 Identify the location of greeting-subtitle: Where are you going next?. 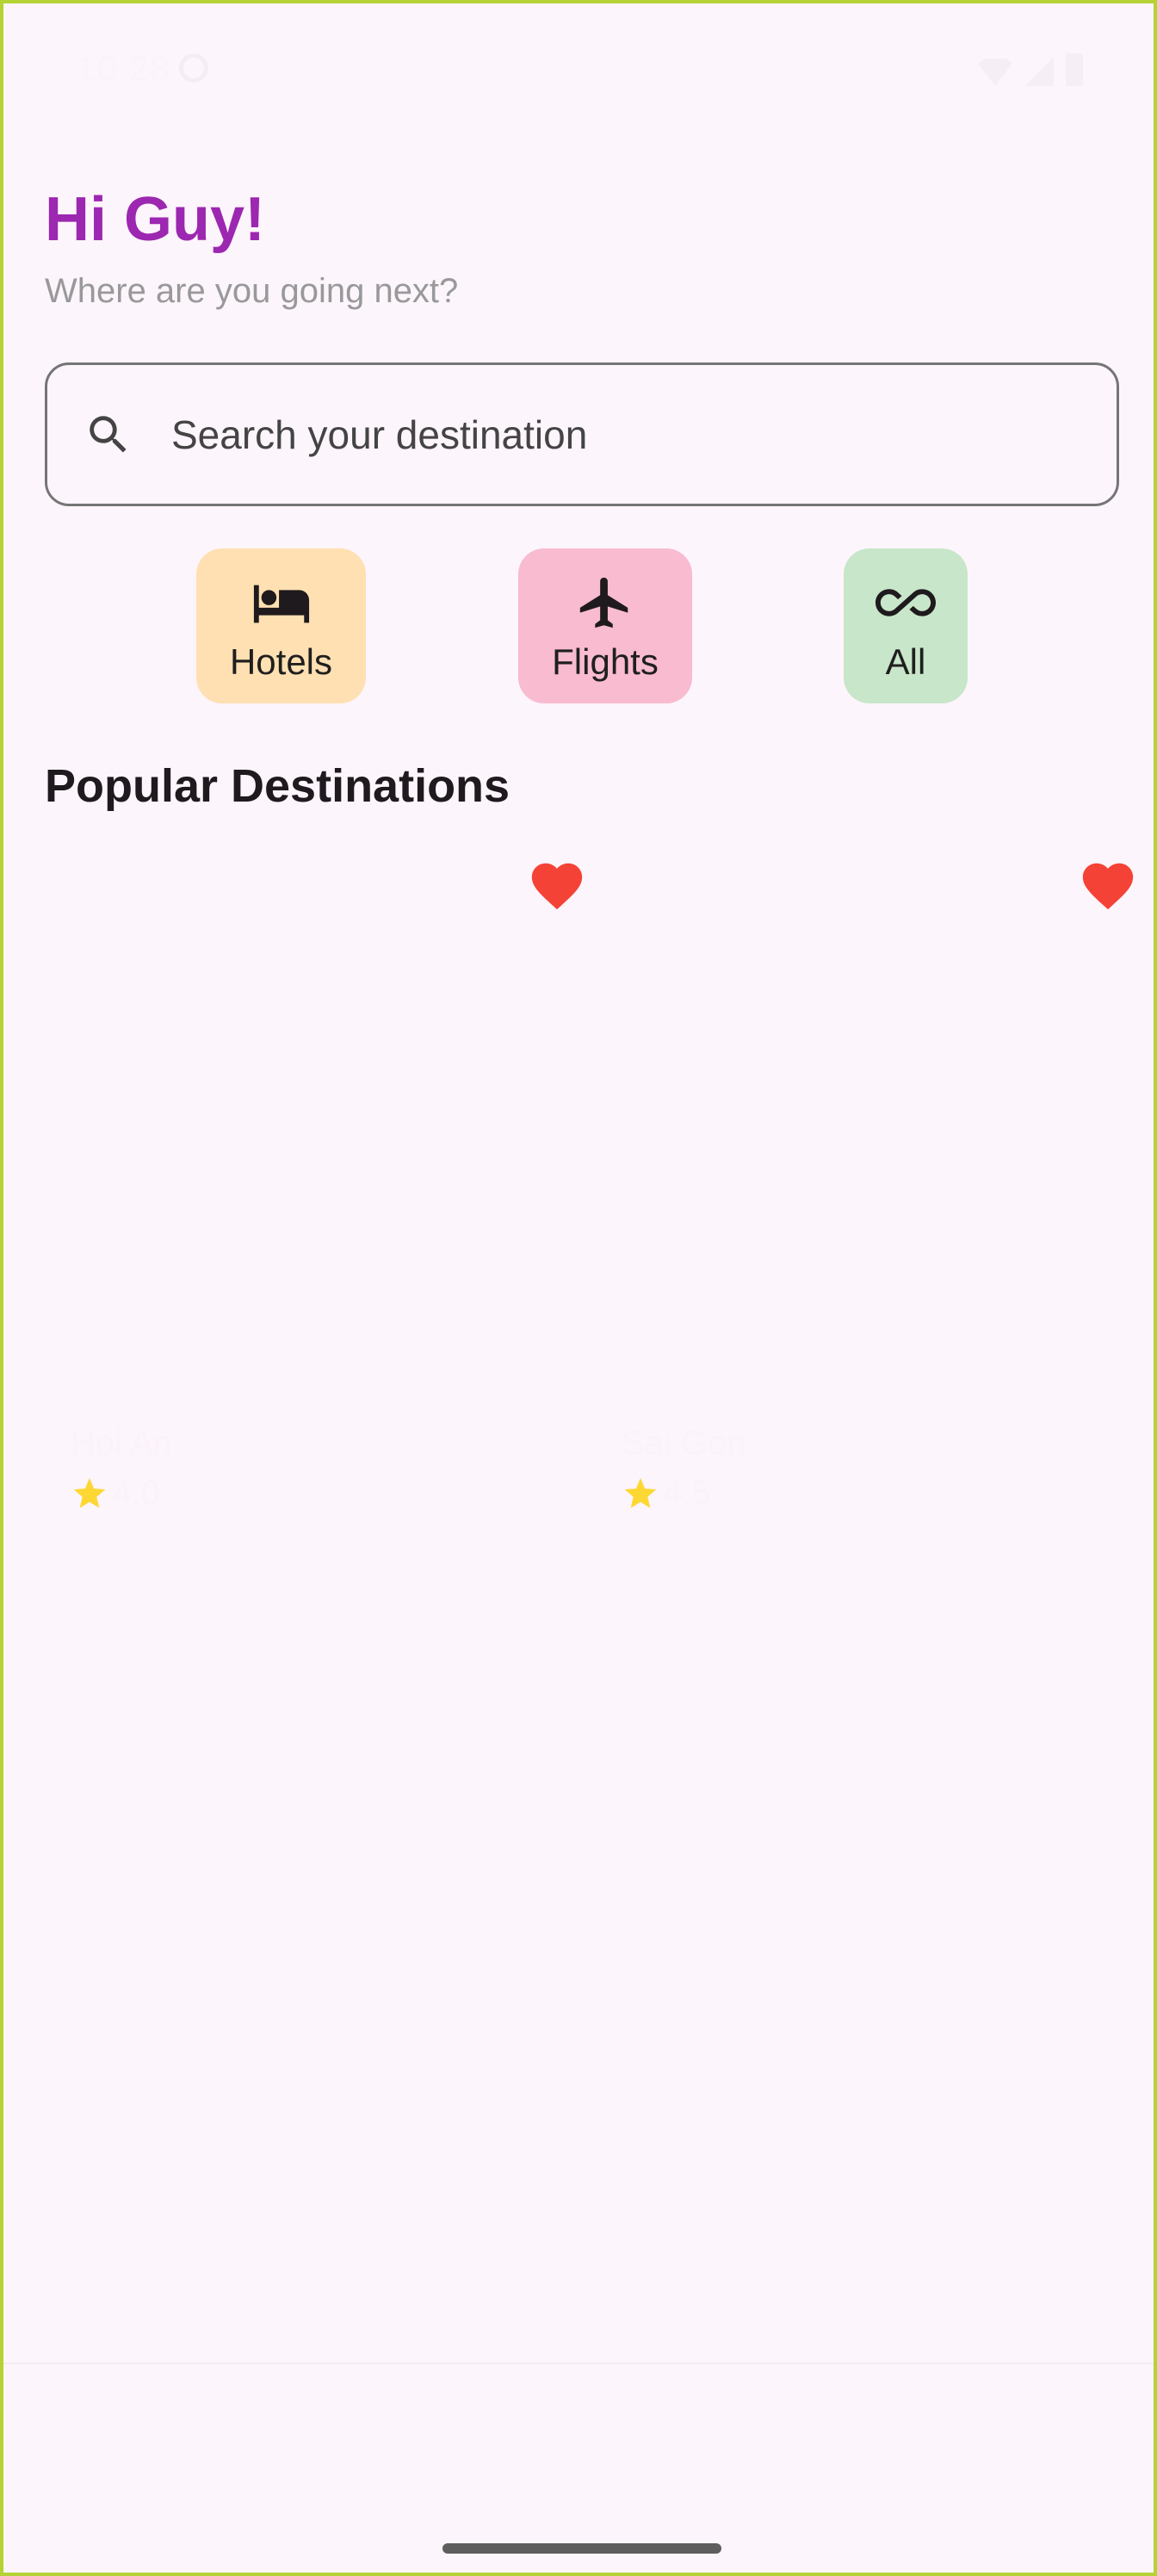
(252, 291).